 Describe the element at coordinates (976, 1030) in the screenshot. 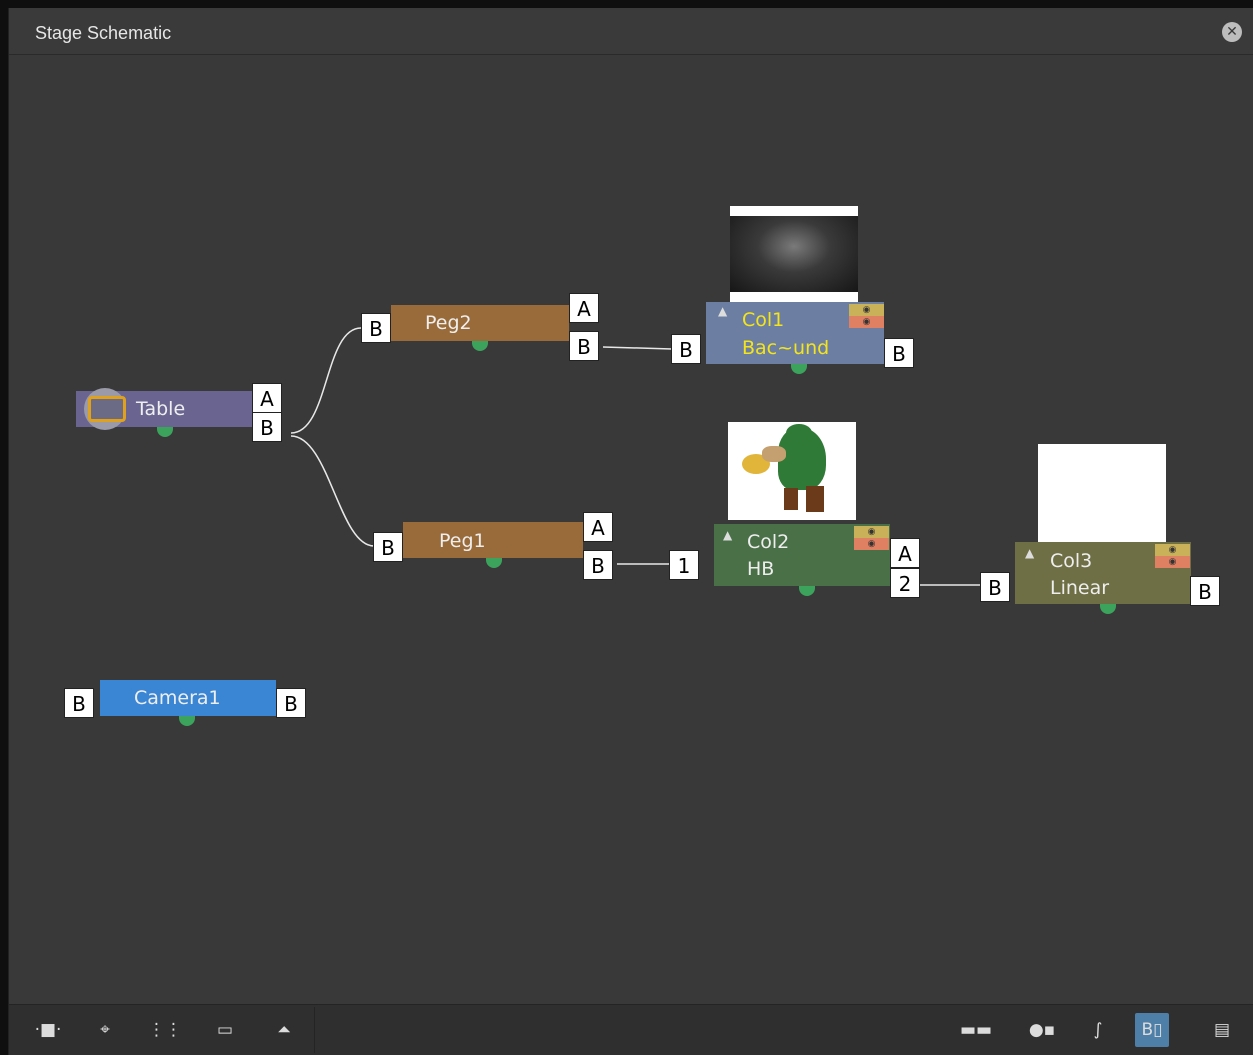

I see `toggle-minimize-icon: ▬▬` at that location.